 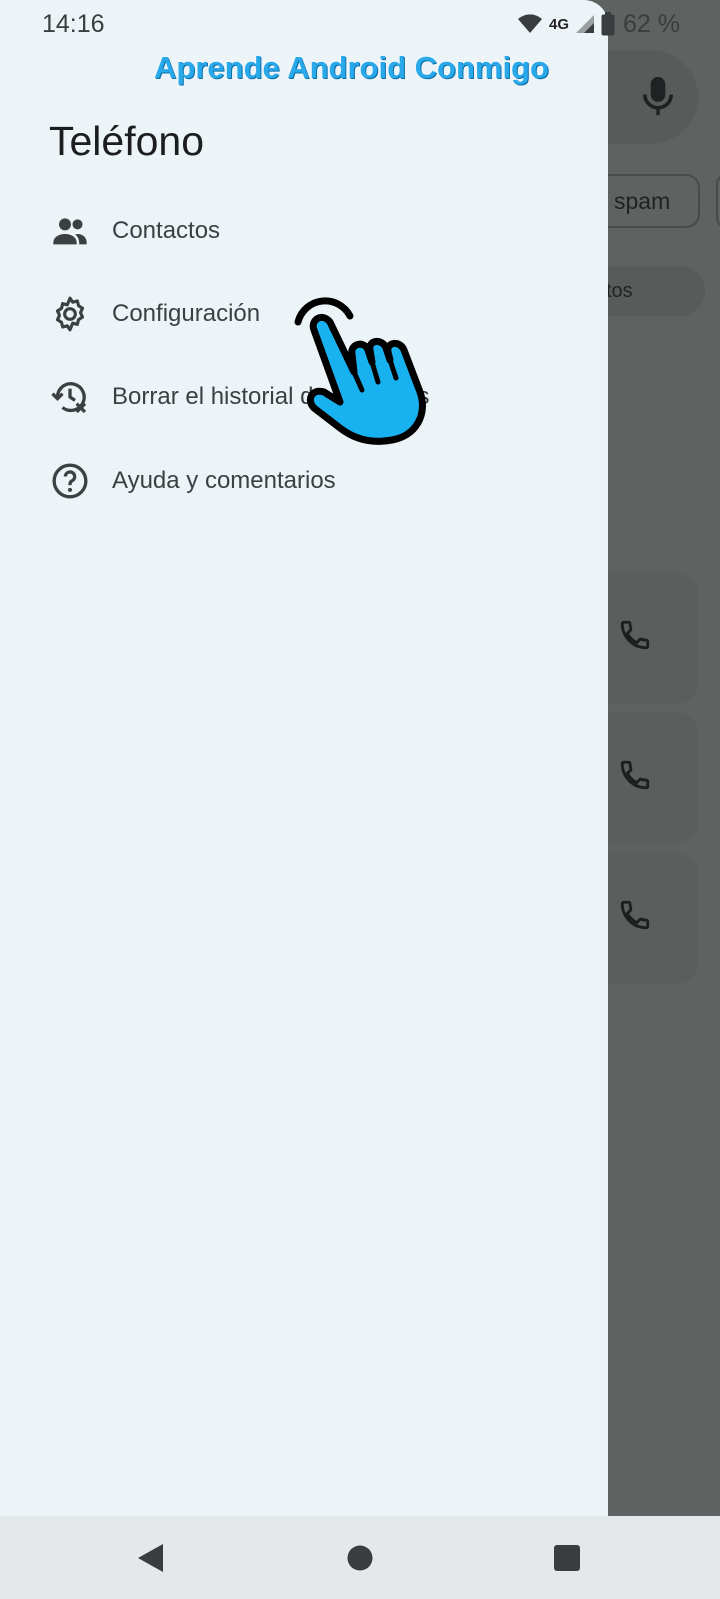 What do you see at coordinates (186, 313) in the screenshot?
I see `menu-item-label: Configuración` at bounding box center [186, 313].